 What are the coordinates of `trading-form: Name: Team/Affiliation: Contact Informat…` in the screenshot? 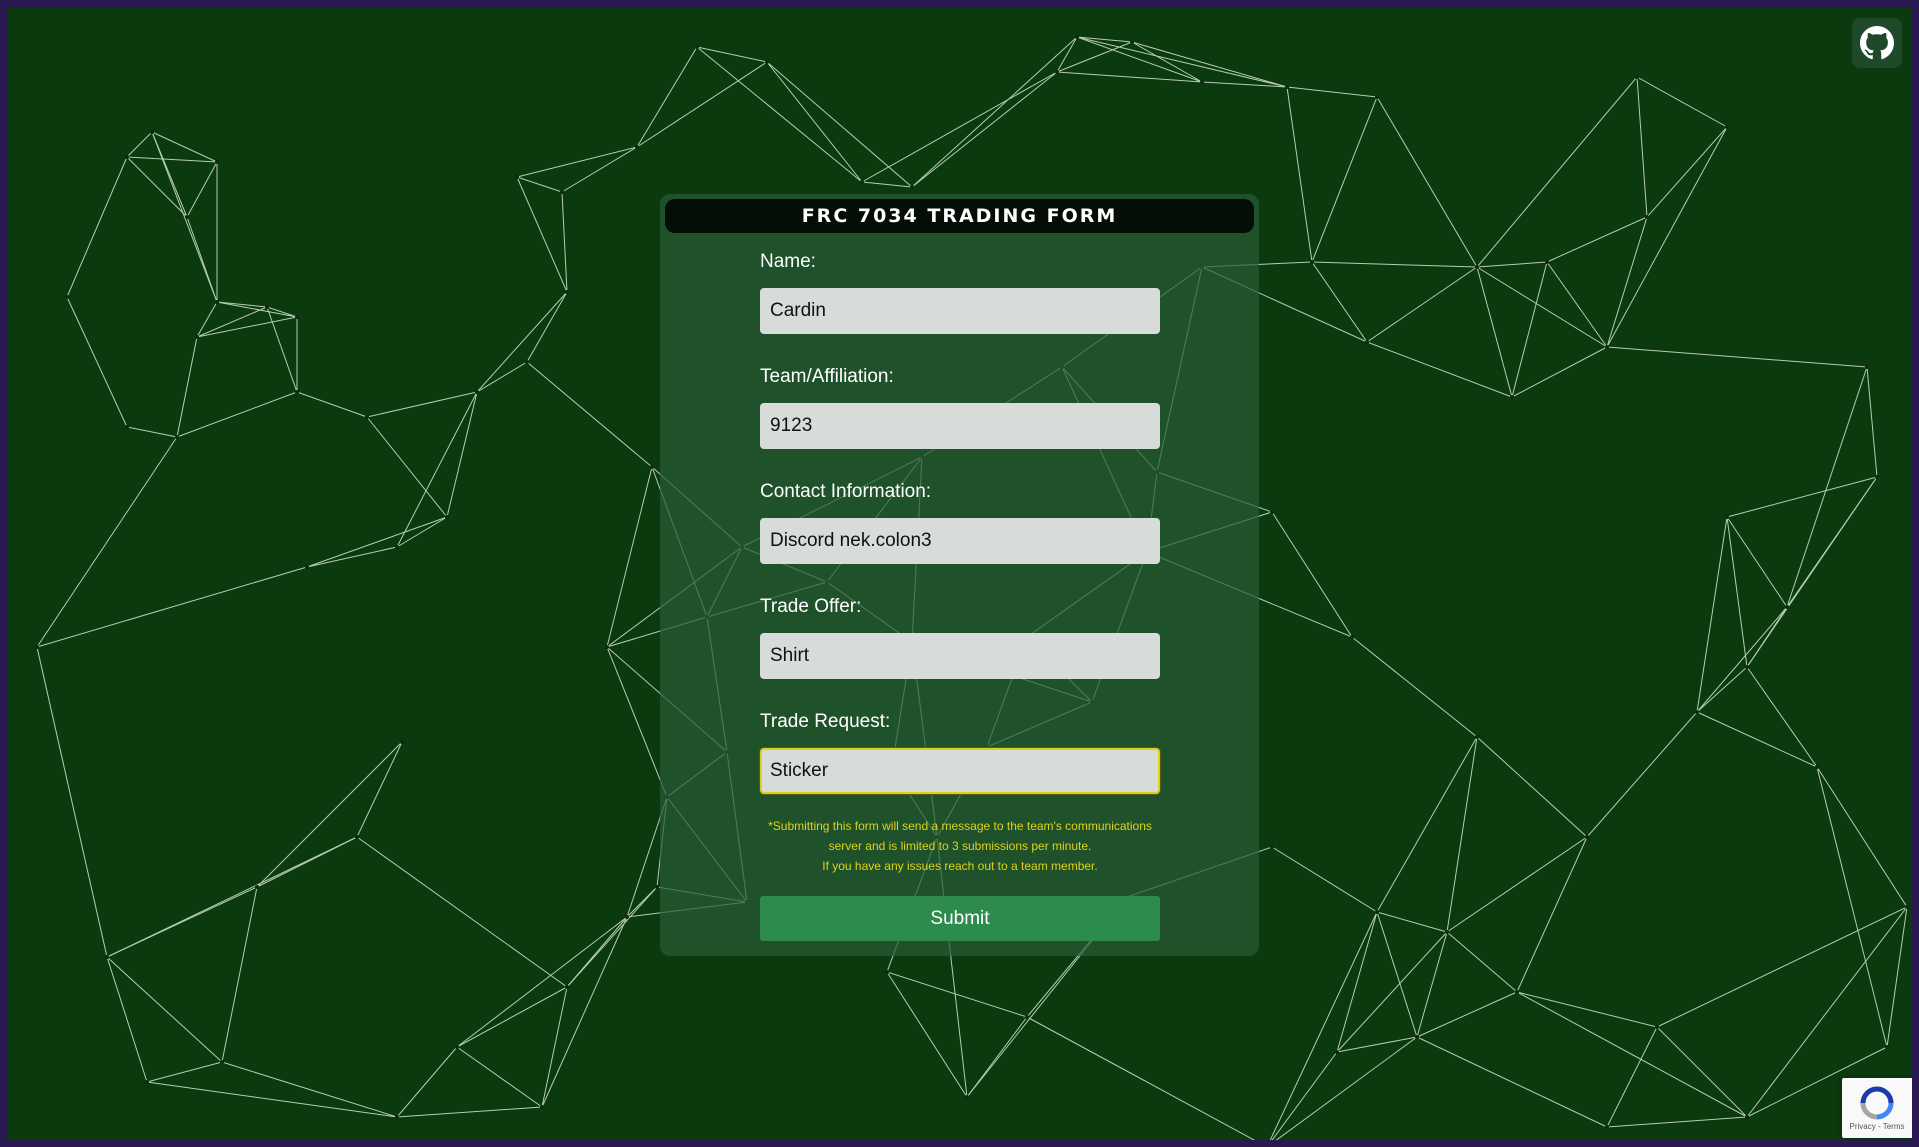 It's located at (960, 595).